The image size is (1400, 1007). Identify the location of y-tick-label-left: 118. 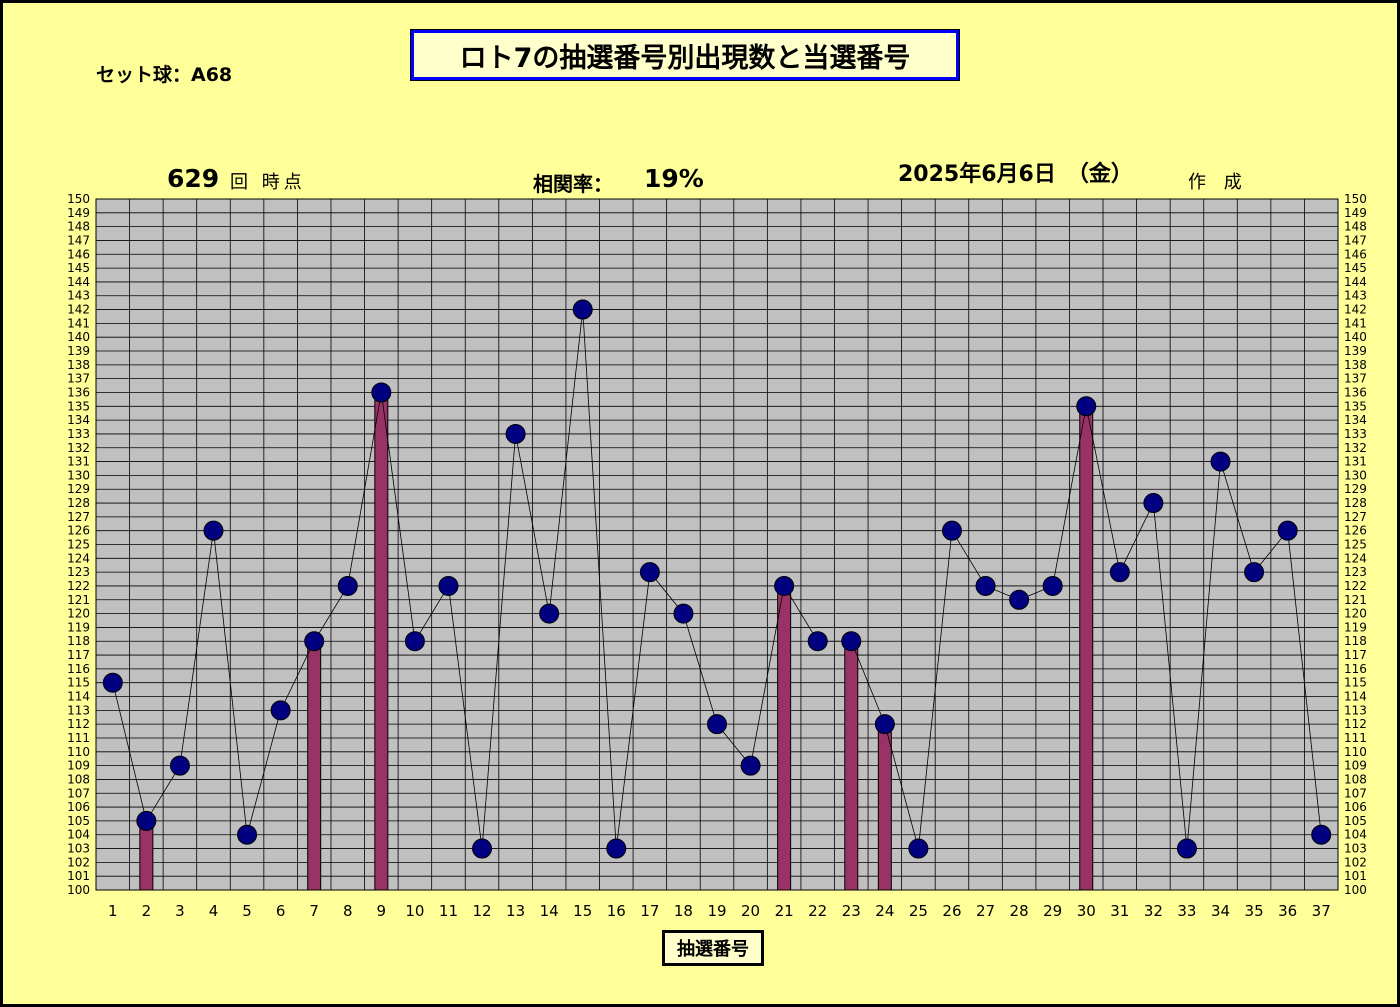
(78, 641).